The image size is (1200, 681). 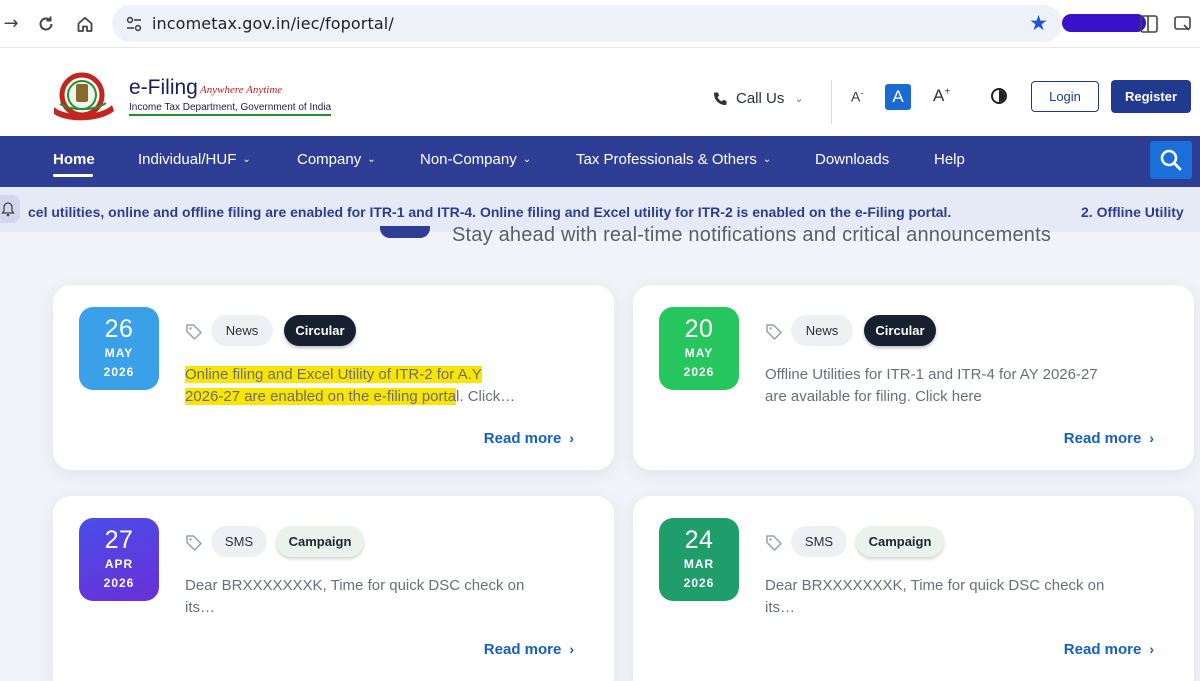 I want to click on browser-toolbar: → incometax.gov.in/iec/foportal/ ★, so click(x=600, y=24).